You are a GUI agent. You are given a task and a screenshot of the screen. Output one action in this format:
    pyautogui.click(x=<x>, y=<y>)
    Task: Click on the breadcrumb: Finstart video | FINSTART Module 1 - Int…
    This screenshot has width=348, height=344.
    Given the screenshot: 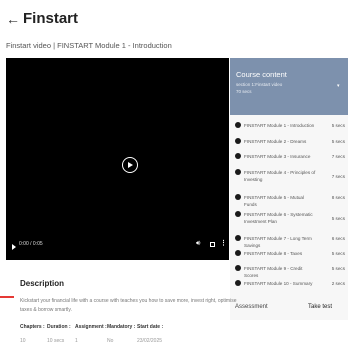 What is the action you would take?
    pyautogui.click(x=89, y=45)
    